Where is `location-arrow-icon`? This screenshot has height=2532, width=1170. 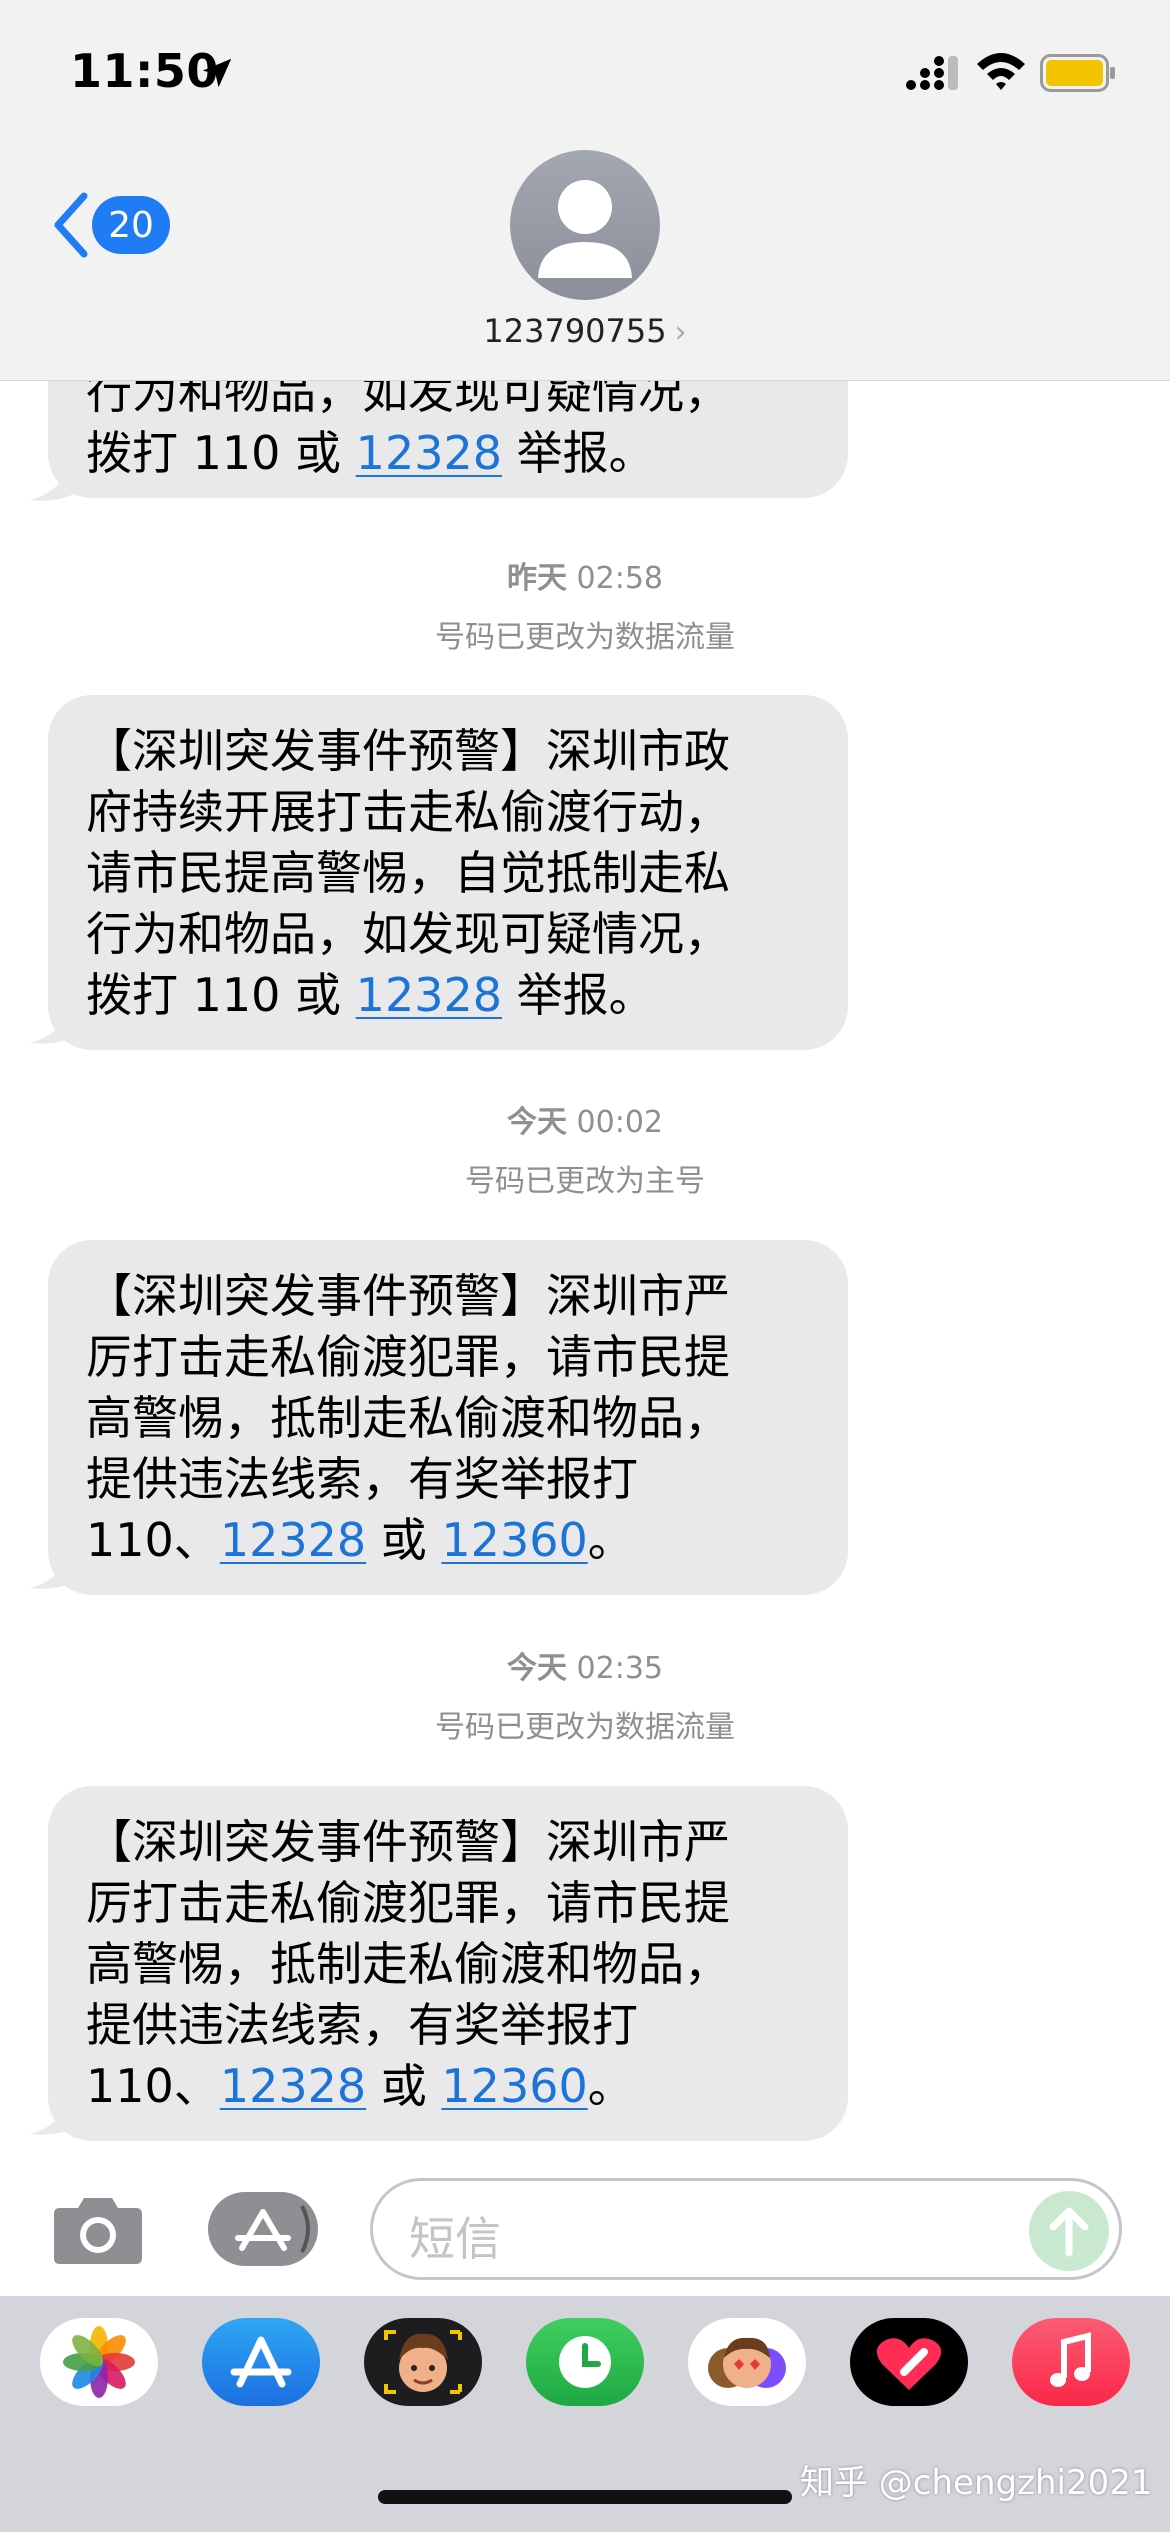
location-arrow-icon is located at coordinates (217, 73).